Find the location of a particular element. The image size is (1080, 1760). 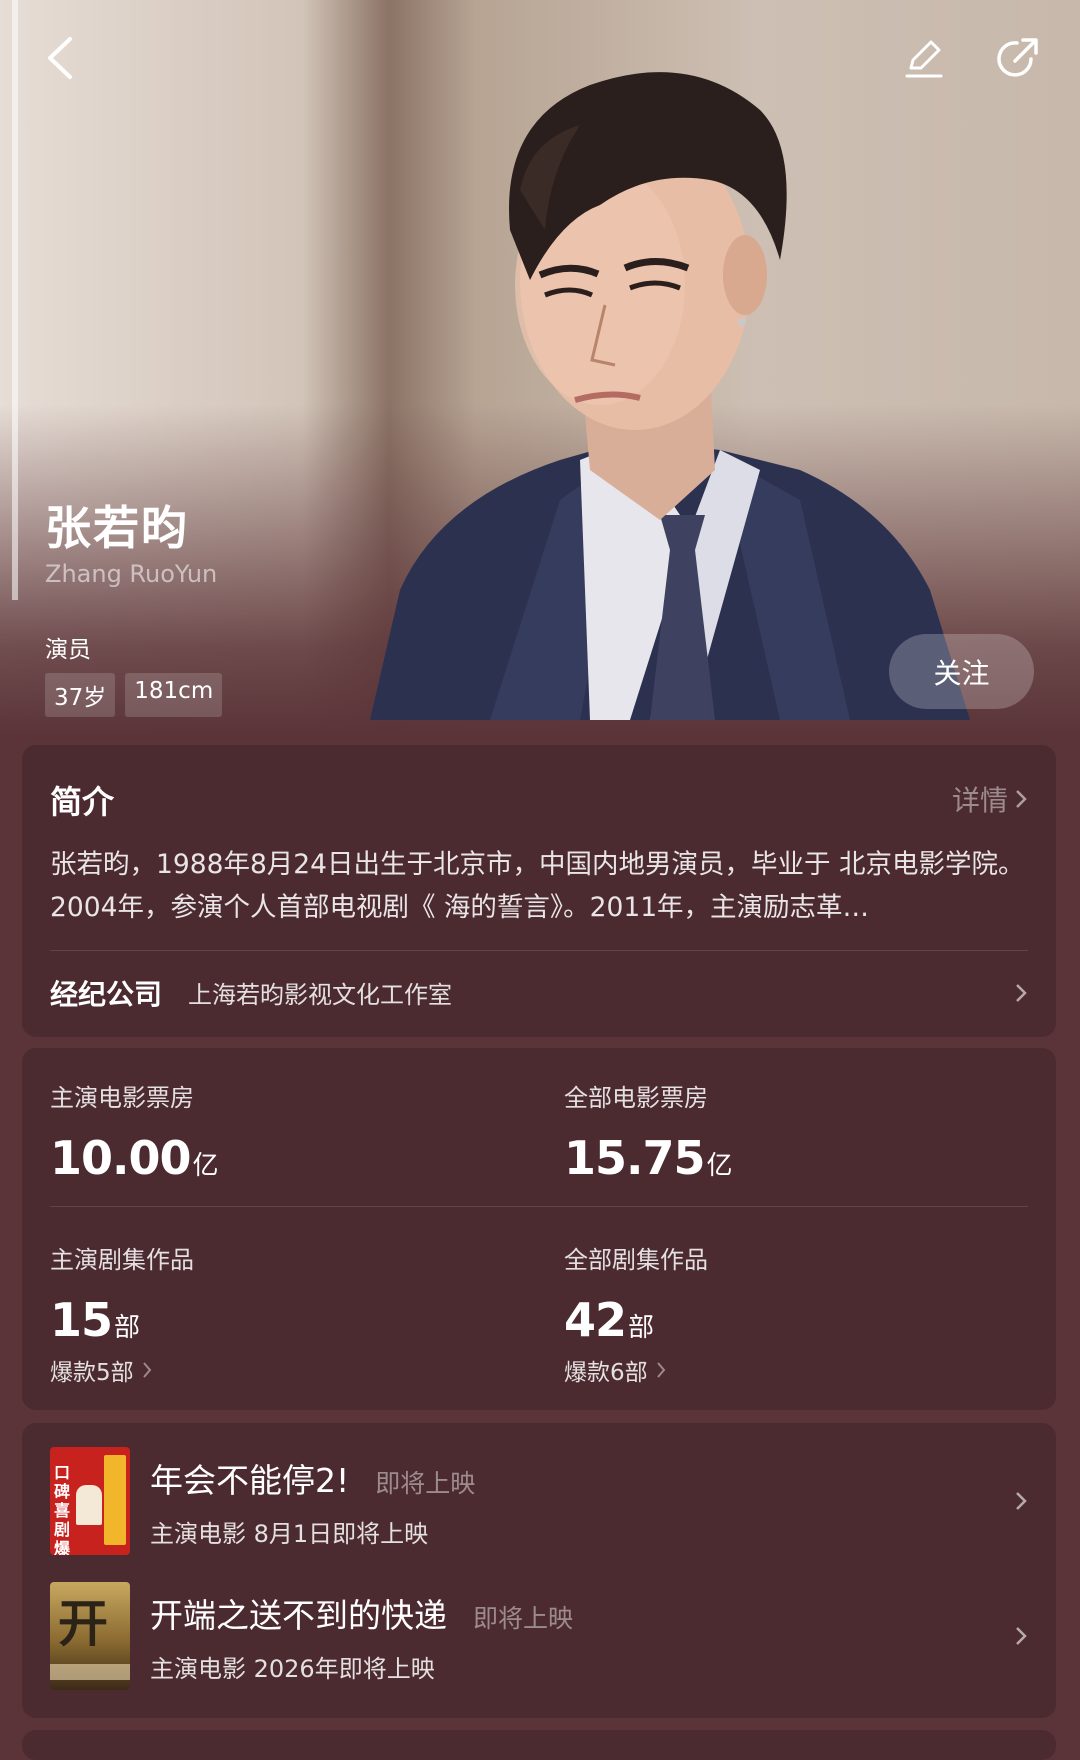

work-subtitle: 主演电影 2026年即将上映 is located at coordinates (292, 1668).